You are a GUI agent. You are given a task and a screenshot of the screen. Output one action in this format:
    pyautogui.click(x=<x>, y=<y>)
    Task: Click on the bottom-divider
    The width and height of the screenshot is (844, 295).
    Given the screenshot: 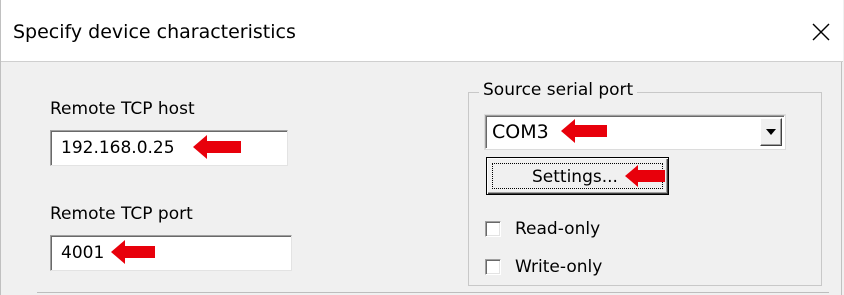 What is the action you would take?
    pyautogui.click(x=433, y=292)
    